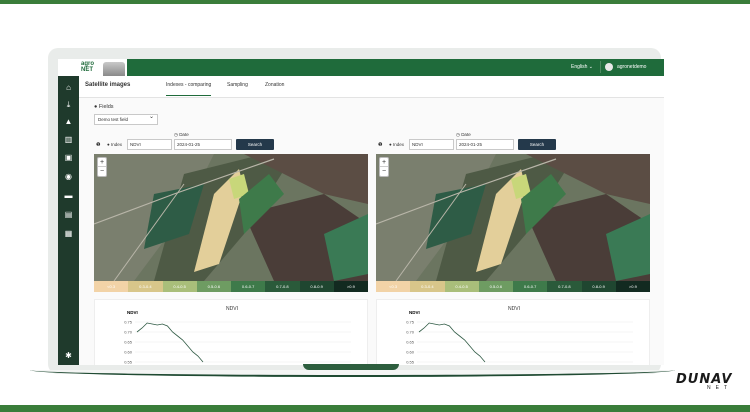  I want to click on settings-icon: ✱, so click(68, 355).